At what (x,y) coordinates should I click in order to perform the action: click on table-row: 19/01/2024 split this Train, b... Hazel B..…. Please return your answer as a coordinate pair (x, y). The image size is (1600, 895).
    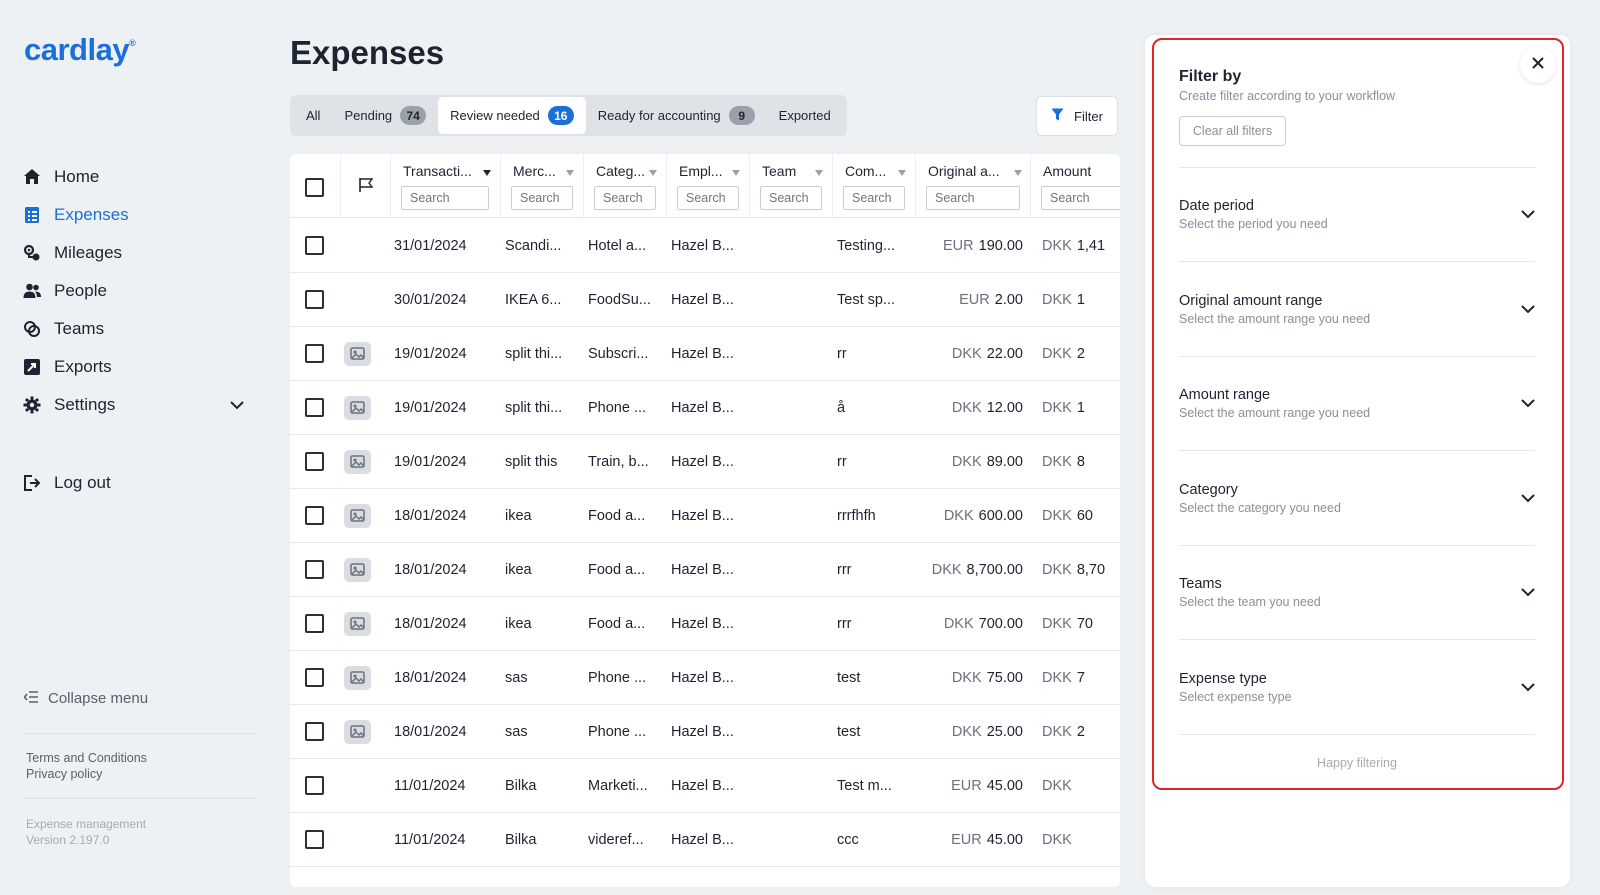
    Looking at the image, I should click on (705, 461).